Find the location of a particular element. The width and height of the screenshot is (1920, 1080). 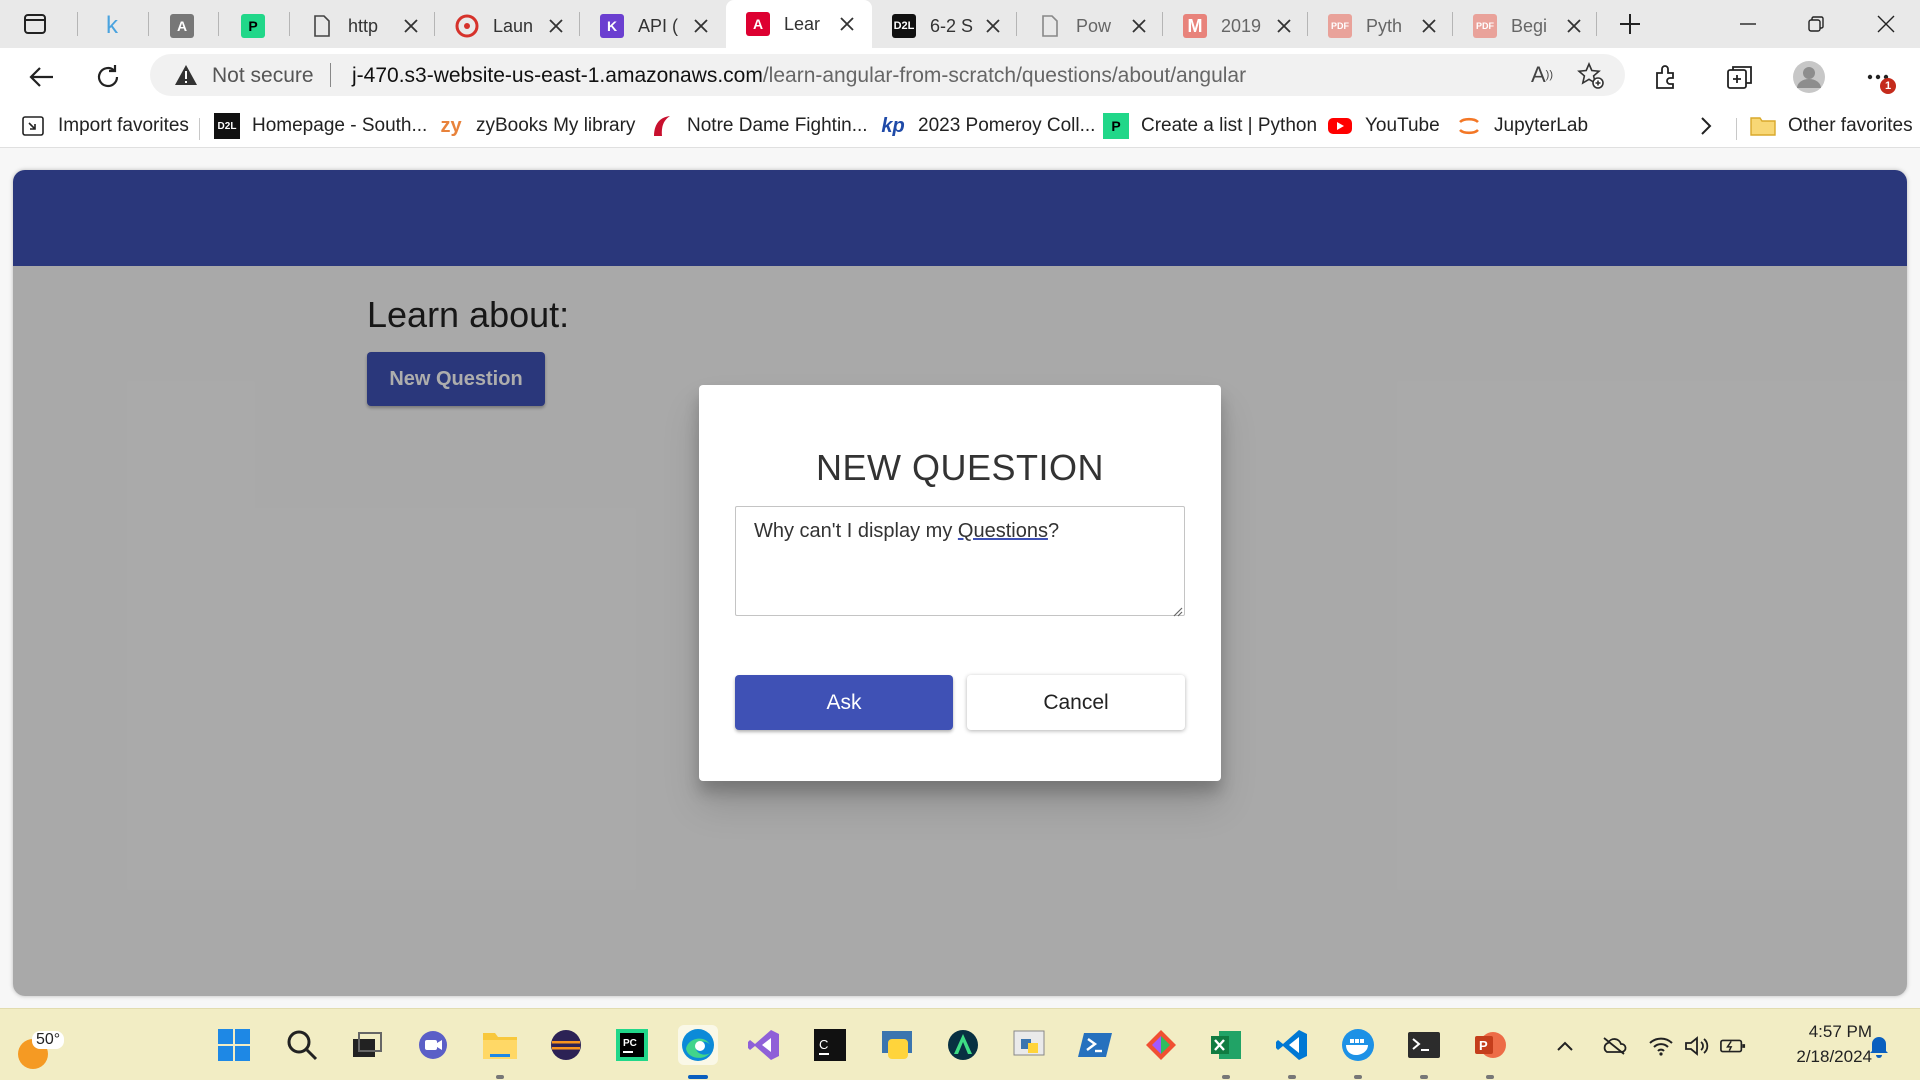

powershell-icon is located at coordinates (1095, 1045).